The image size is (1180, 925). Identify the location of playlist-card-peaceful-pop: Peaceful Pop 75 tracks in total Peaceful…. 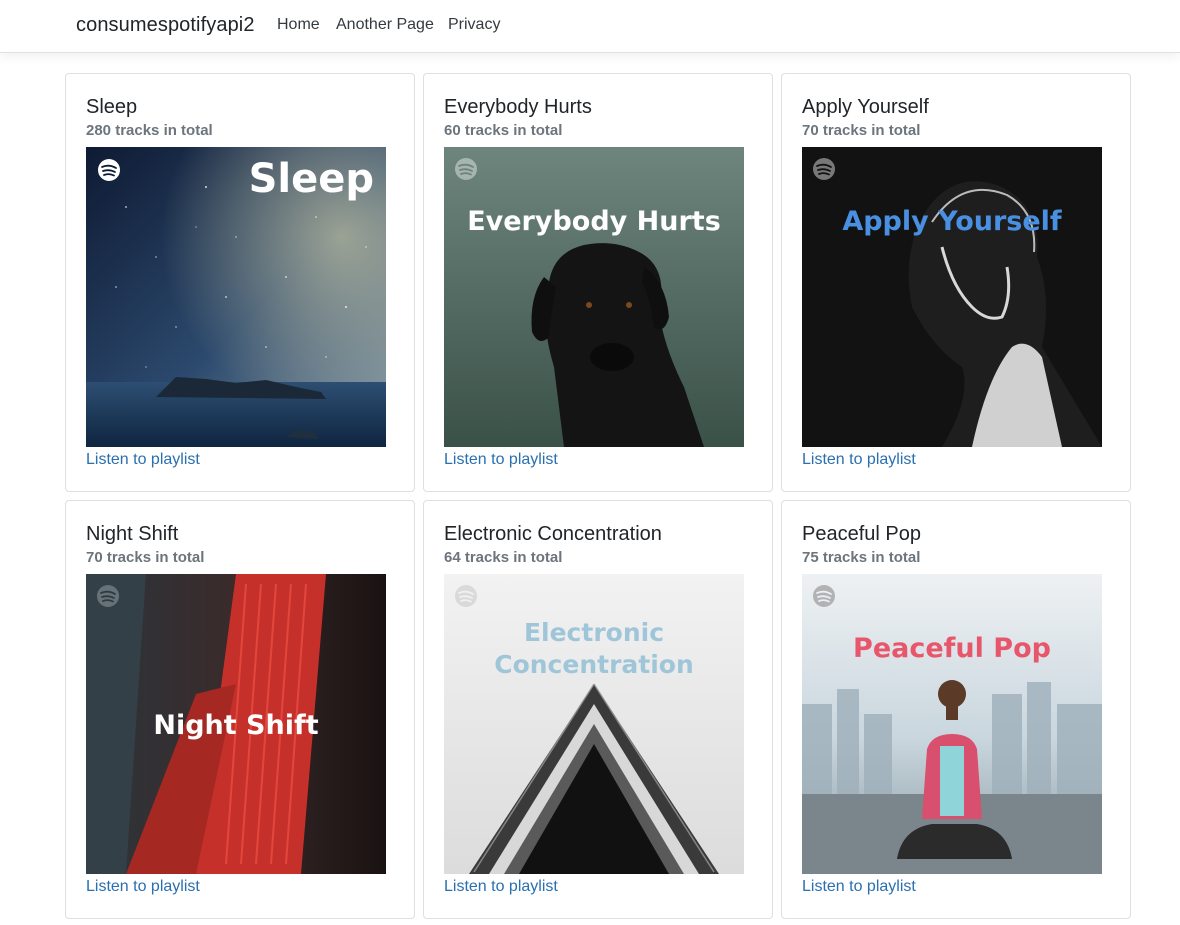
(956, 709).